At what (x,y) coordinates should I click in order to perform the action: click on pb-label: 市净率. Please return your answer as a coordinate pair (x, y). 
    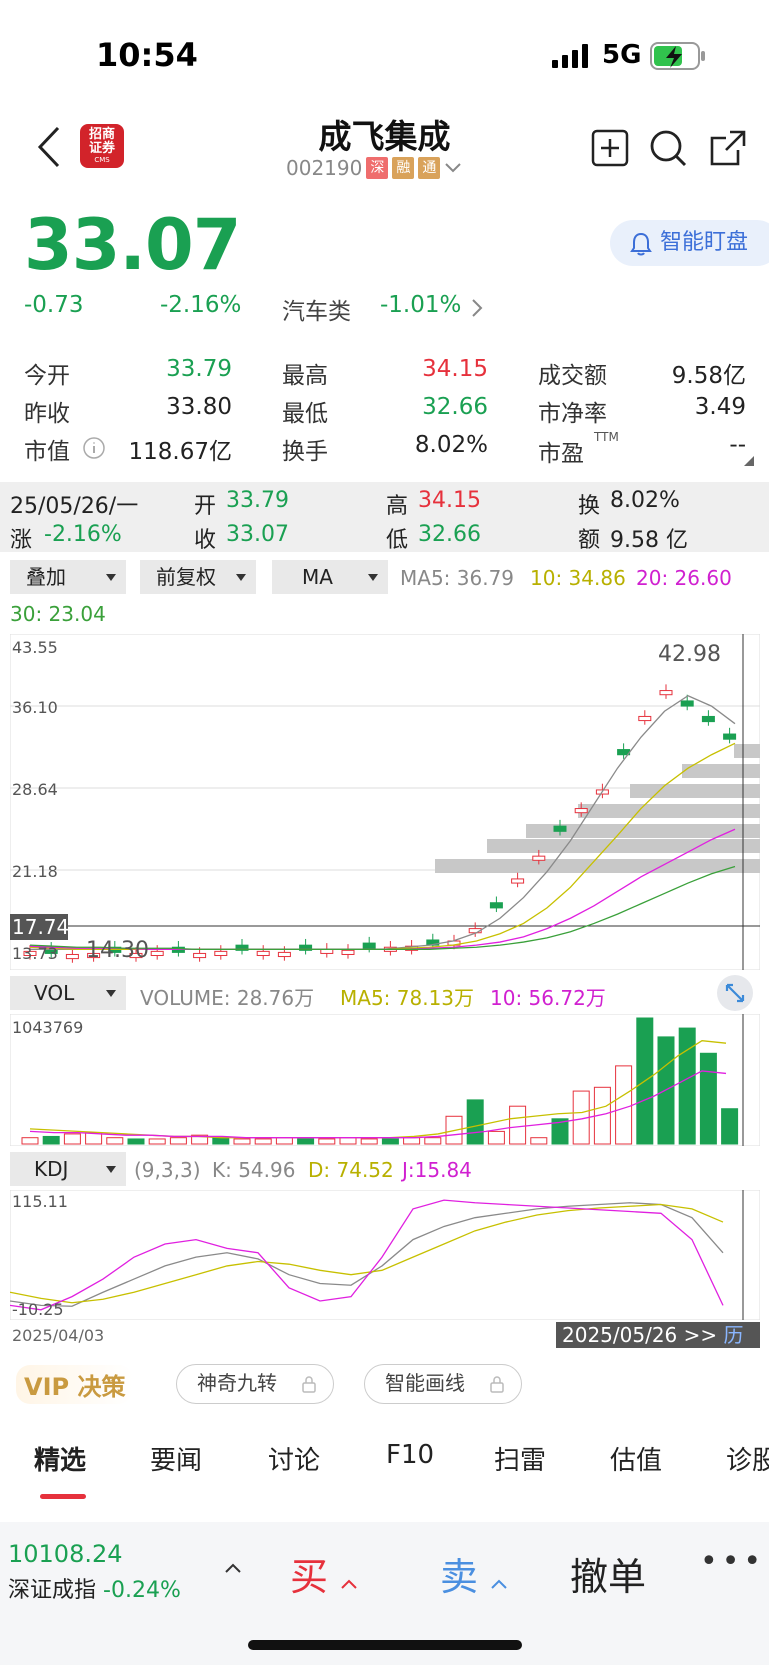
    Looking at the image, I should click on (572, 414).